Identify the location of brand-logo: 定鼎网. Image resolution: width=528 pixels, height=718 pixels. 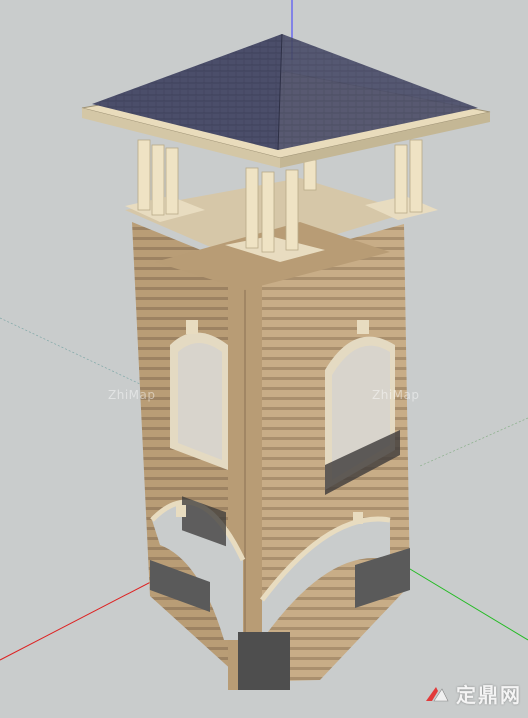
(473, 693).